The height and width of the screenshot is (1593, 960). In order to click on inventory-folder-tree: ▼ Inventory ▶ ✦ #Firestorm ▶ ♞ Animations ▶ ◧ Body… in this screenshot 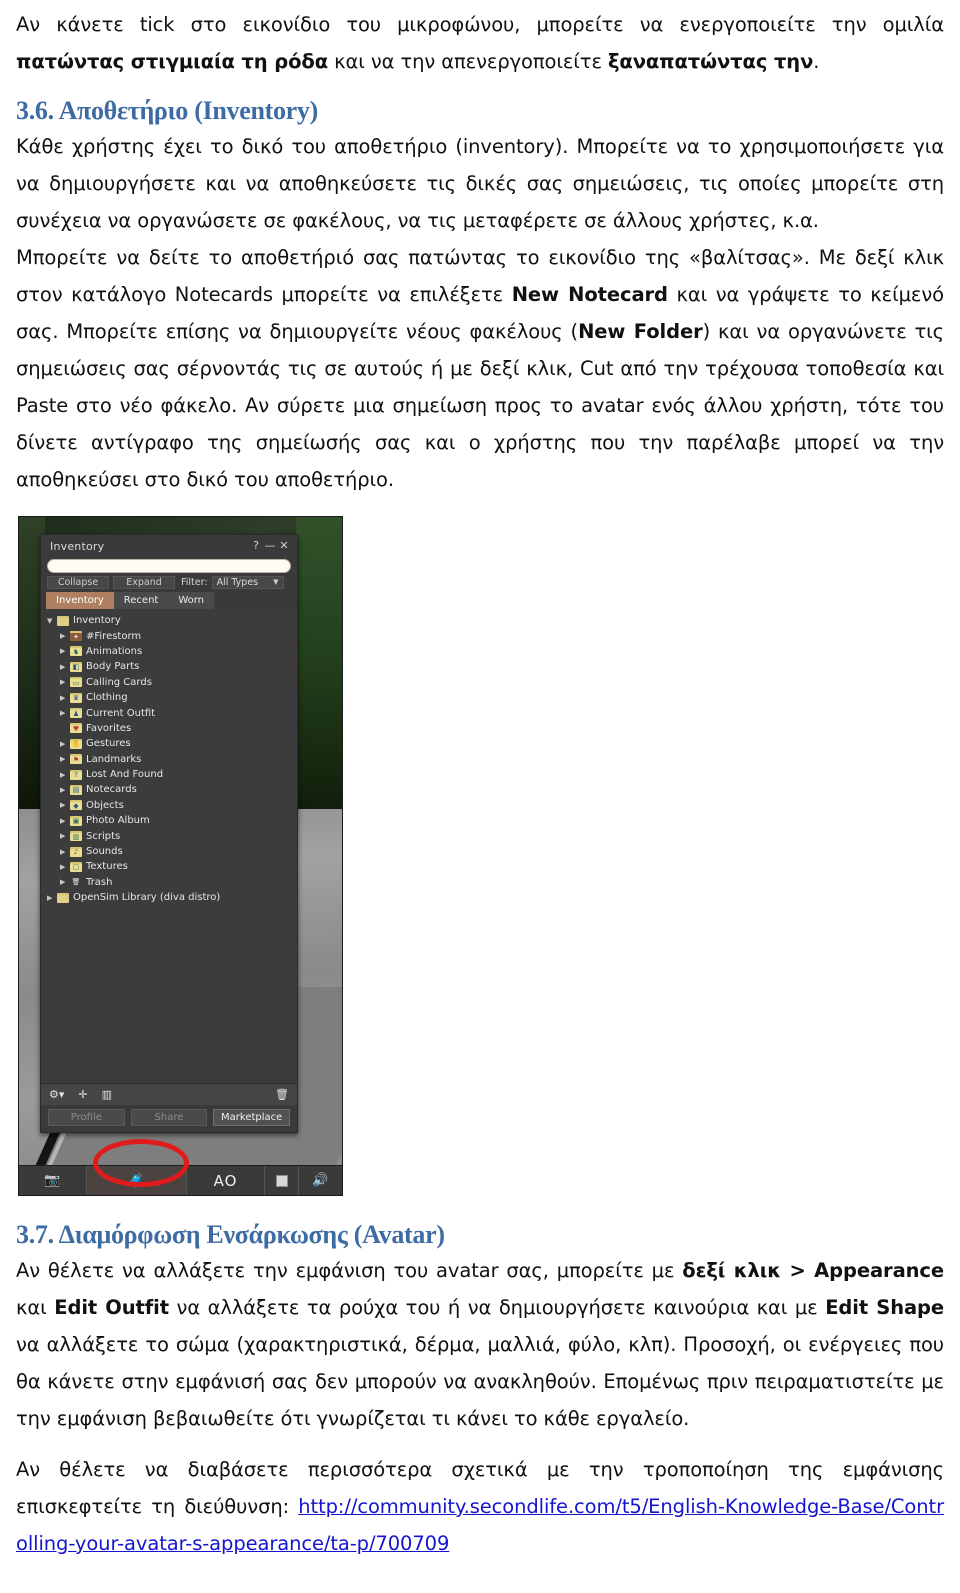, I will do `click(169, 846)`.